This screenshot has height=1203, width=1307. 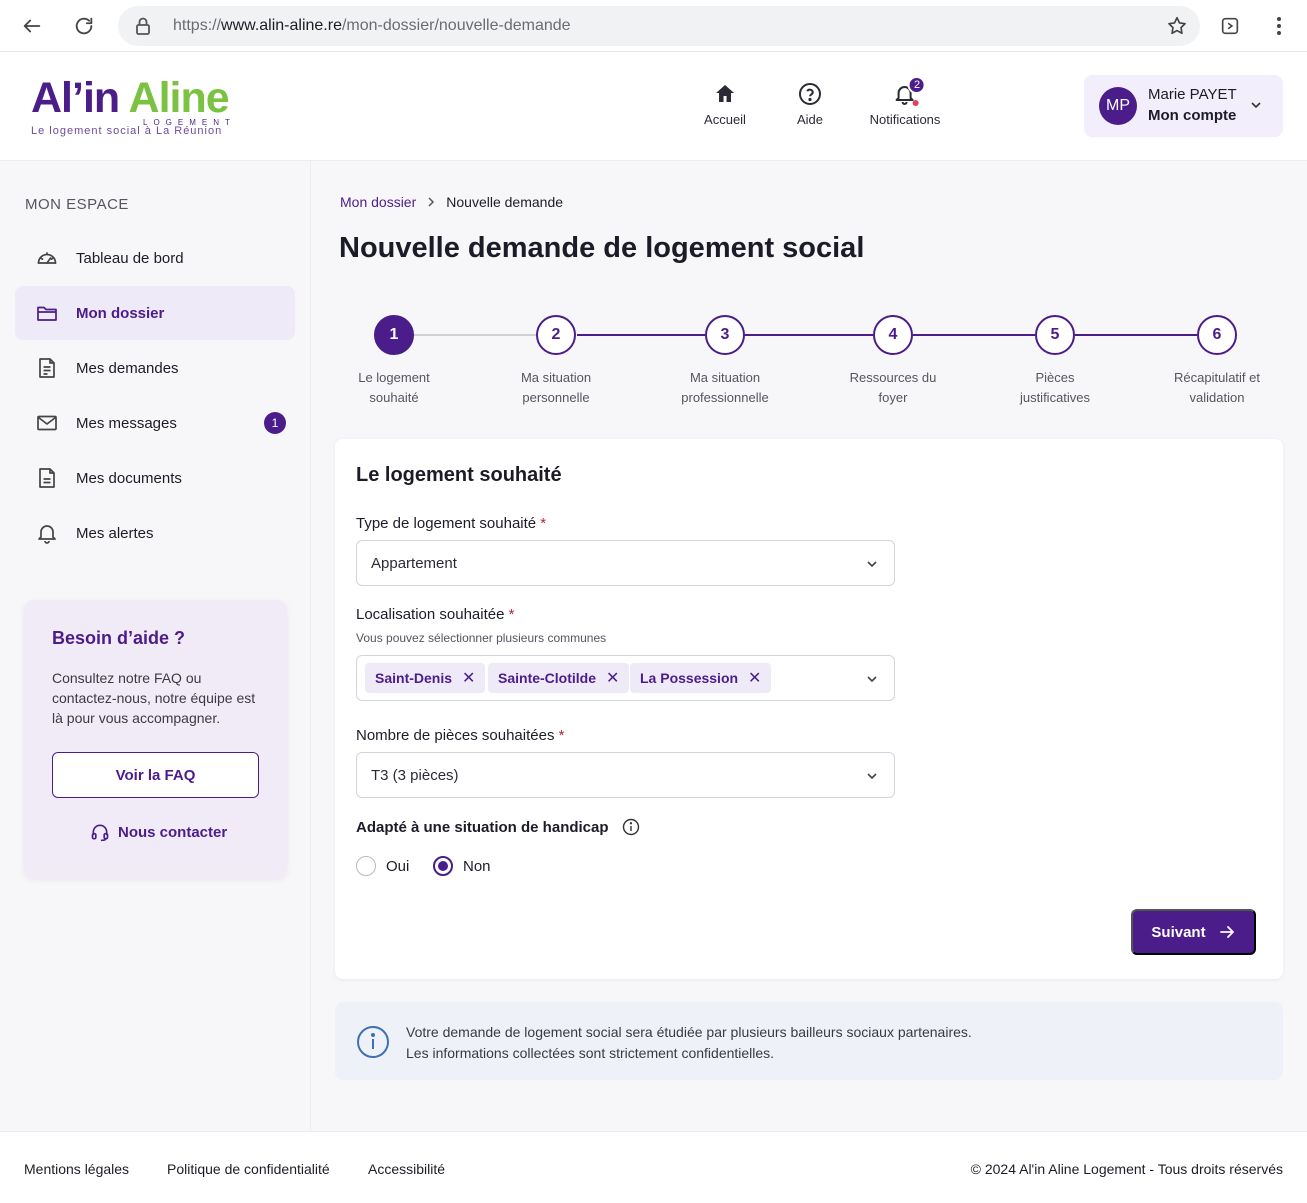 I want to click on handicap-label: Adapté à une situation de handicap, so click(x=498, y=827).